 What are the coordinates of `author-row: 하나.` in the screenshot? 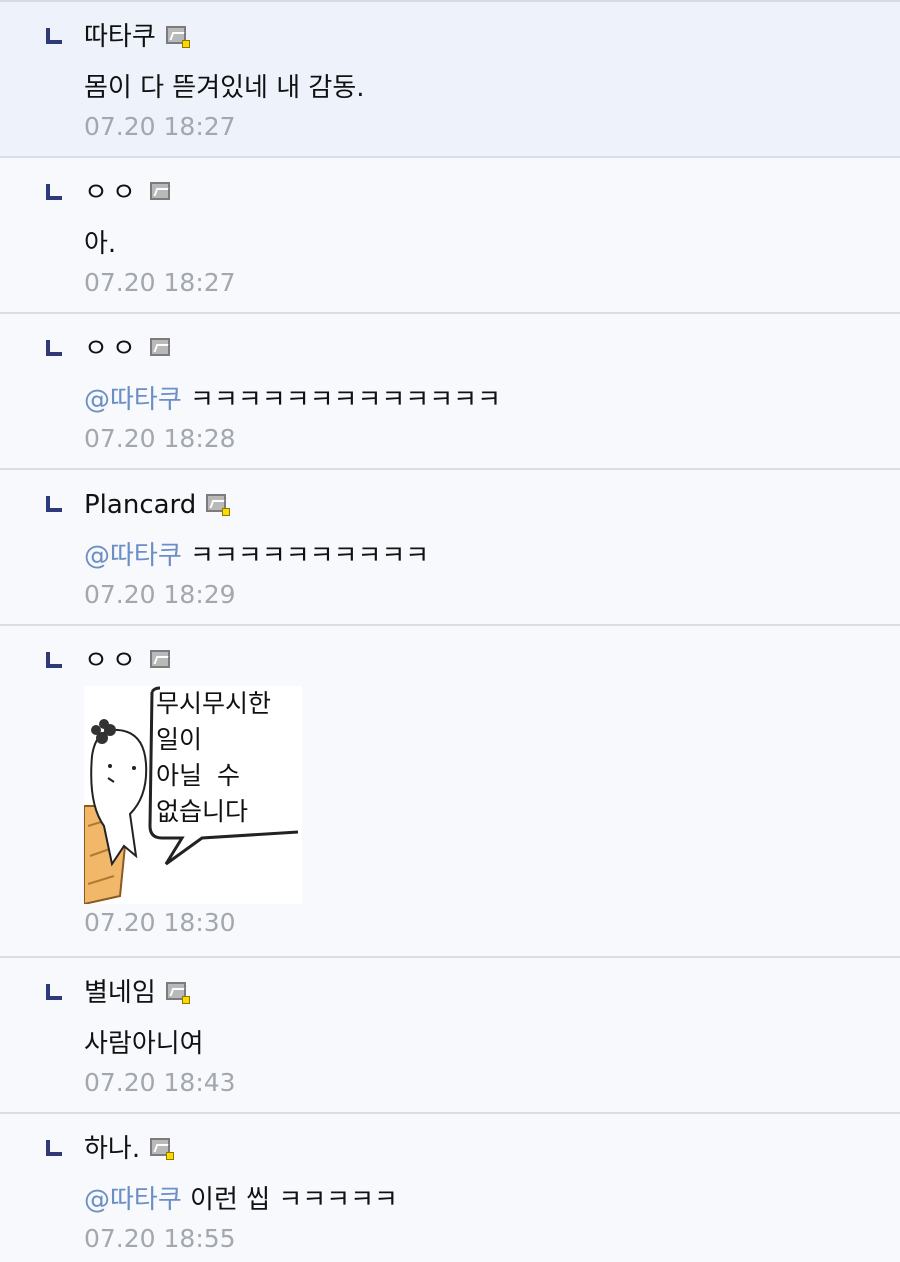 It's located at (129, 1149).